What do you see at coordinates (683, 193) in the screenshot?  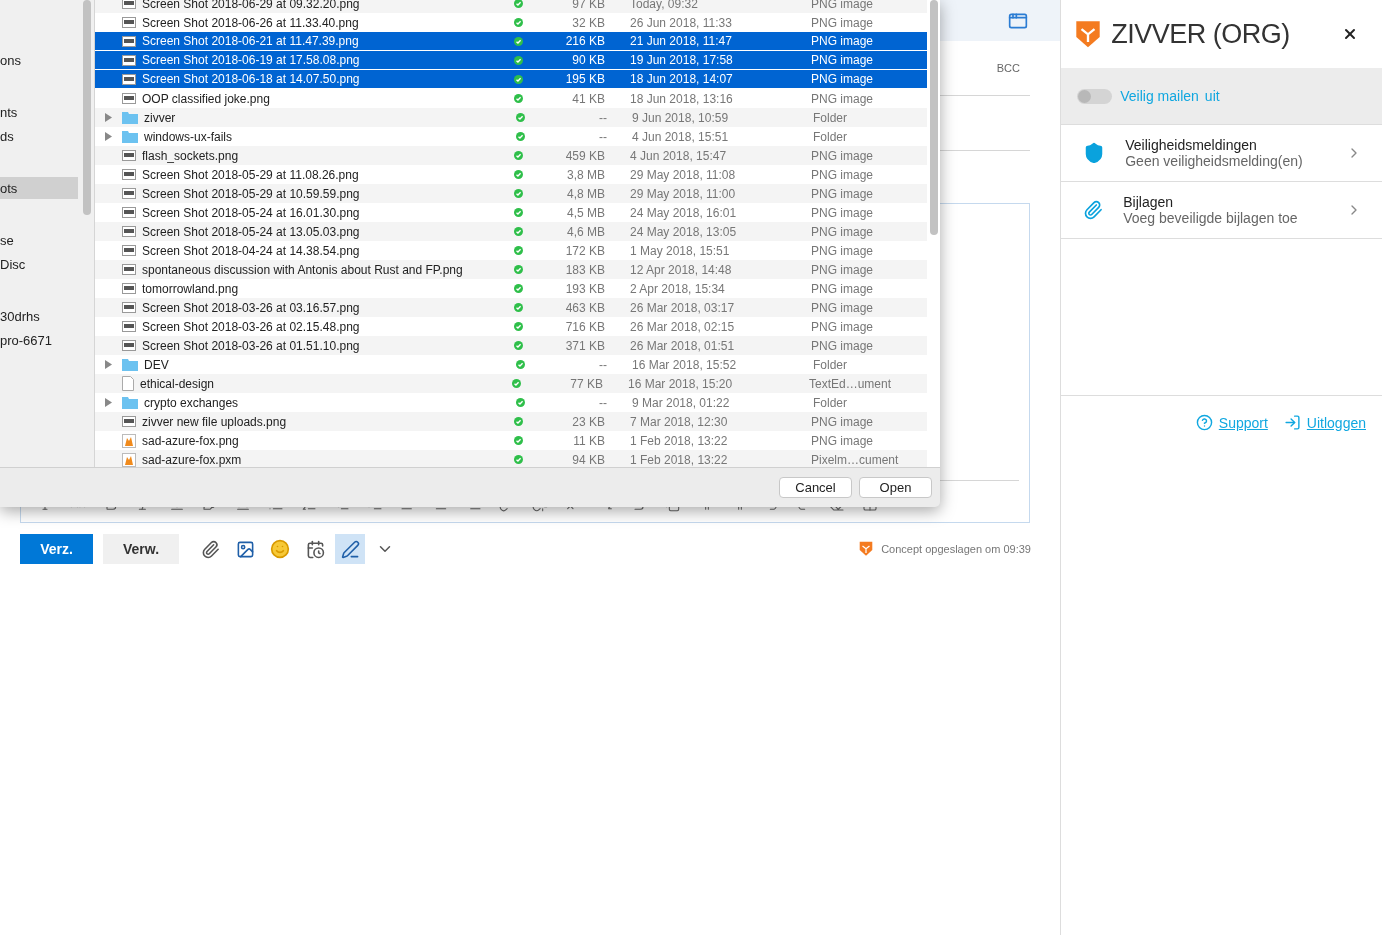 I see `file-date: 29 May 2018, 11:00` at bounding box center [683, 193].